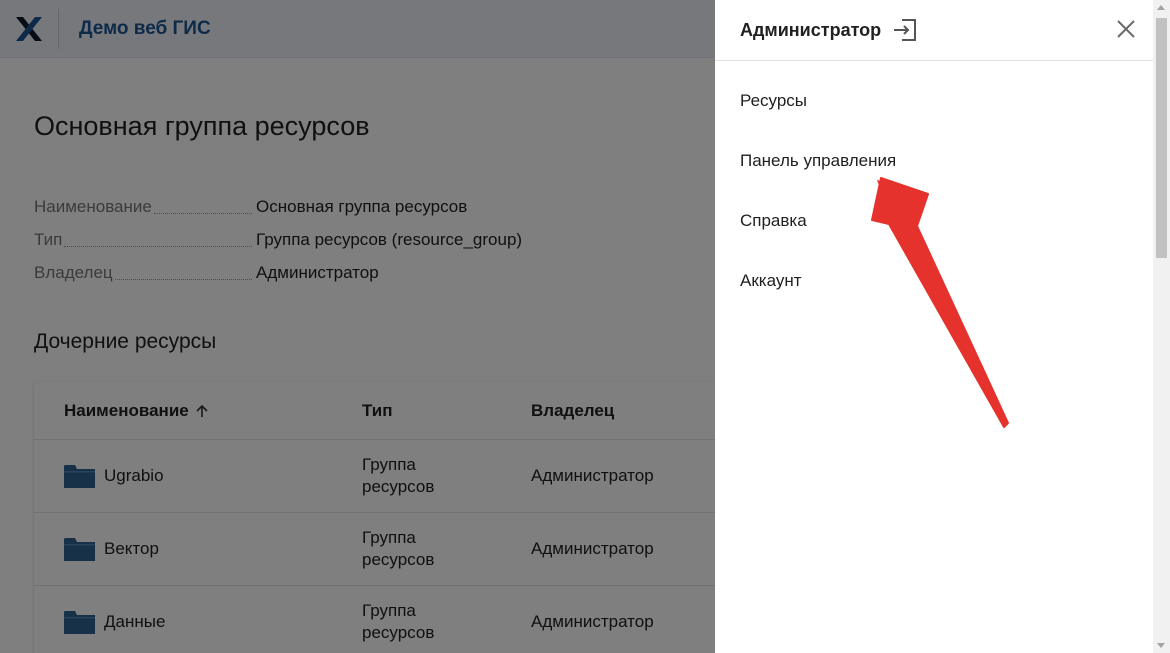 The height and width of the screenshot is (653, 1170). What do you see at coordinates (810, 30) in the screenshot?
I see `drawer-user-name: Администратор` at bounding box center [810, 30].